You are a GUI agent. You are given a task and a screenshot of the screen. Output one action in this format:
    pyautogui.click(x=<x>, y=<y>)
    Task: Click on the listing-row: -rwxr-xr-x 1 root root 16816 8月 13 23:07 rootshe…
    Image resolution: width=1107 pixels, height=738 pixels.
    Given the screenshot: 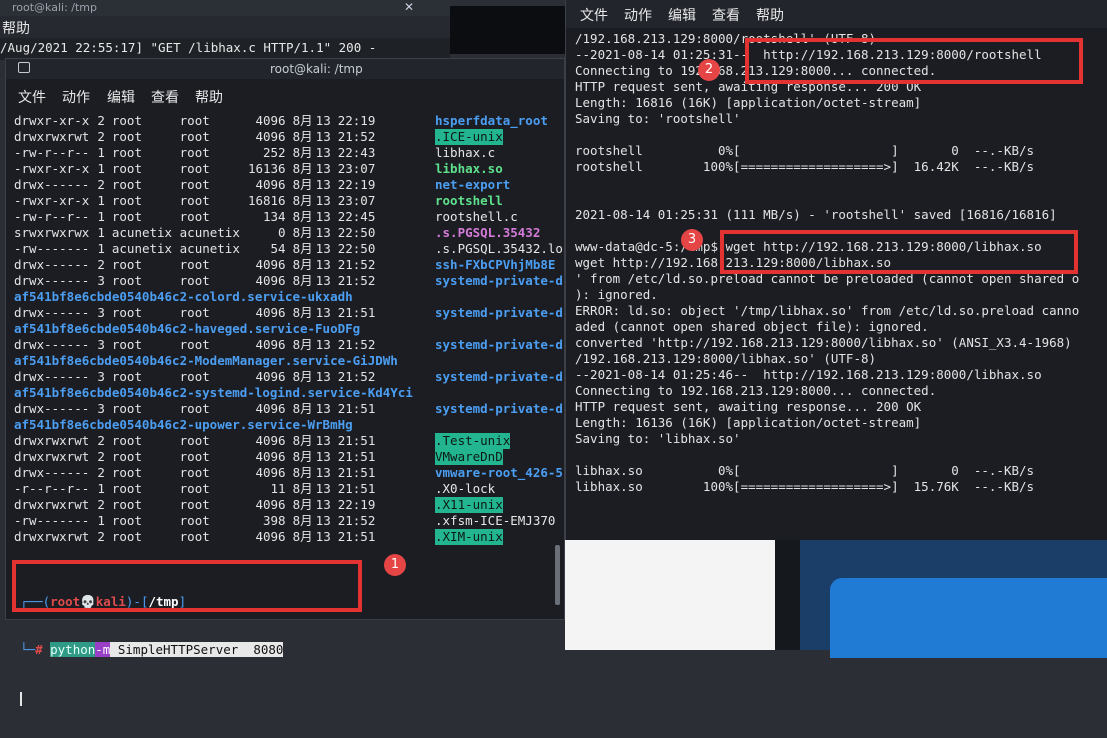 What is the action you would take?
    pyautogui.click(x=258, y=201)
    